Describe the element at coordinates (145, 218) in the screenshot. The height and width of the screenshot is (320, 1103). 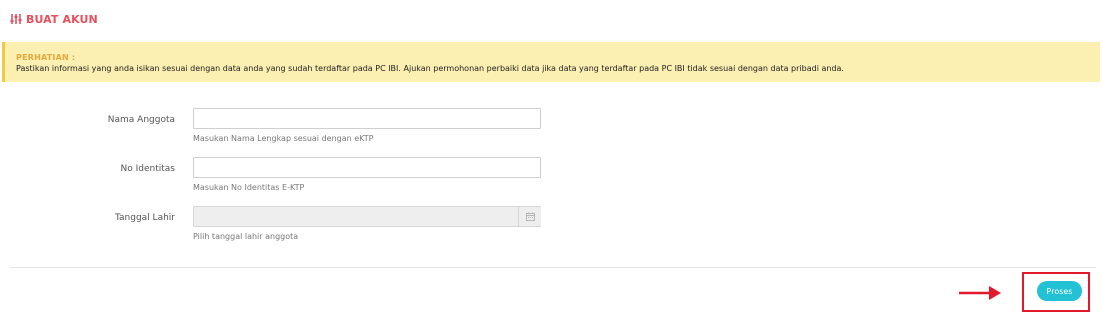
I see `tanggal-lahir-label: Tanggal Lahir` at that location.